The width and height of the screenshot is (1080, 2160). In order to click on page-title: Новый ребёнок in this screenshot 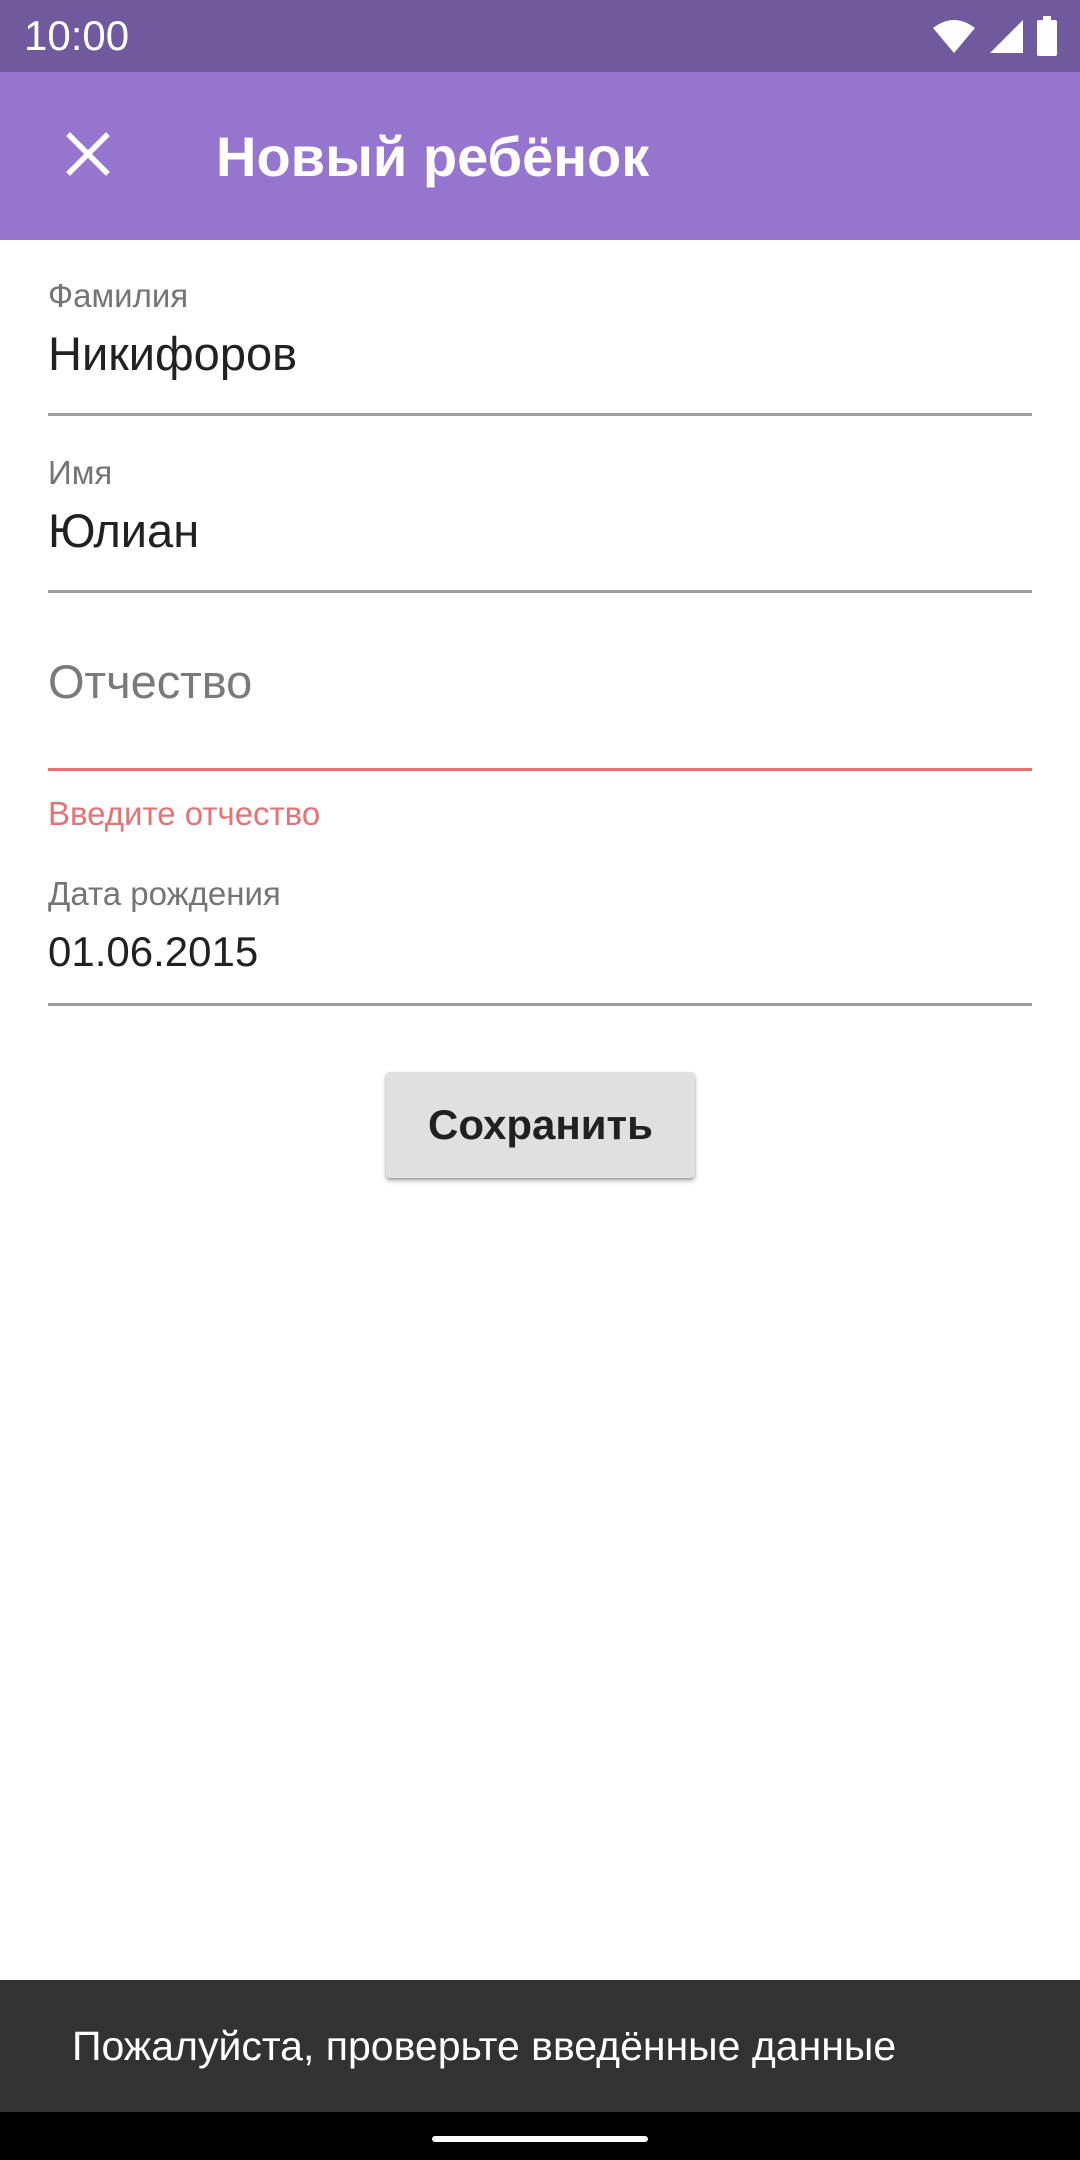, I will do `click(433, 156)`.